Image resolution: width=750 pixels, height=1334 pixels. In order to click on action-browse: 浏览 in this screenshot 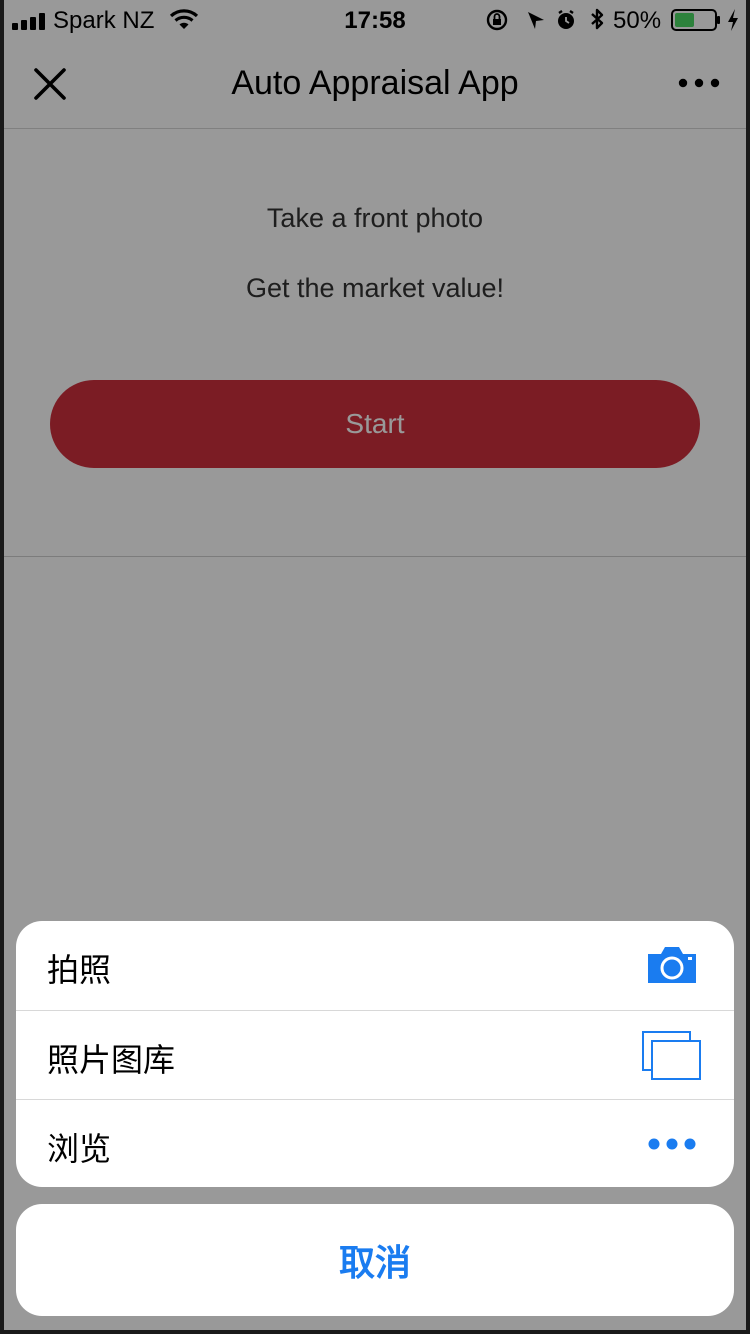, I will do `click(375, 1143)`.